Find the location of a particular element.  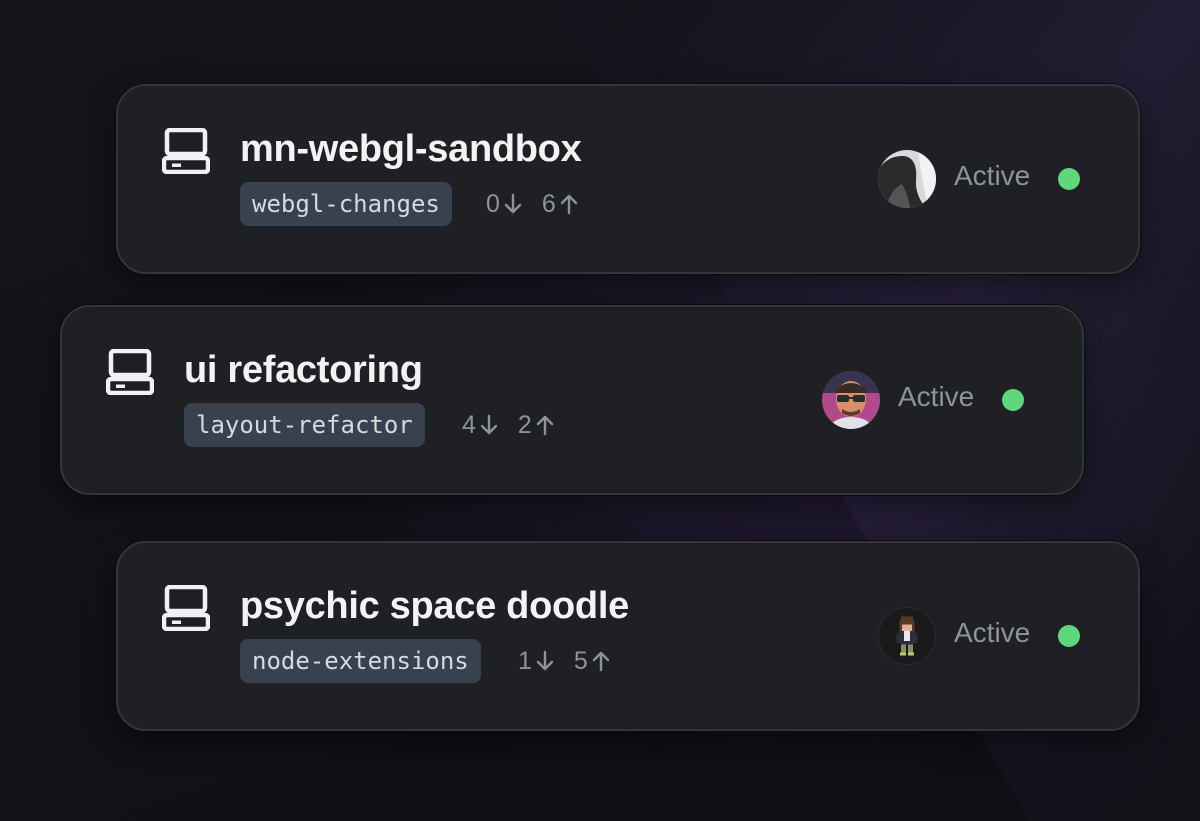

branch-badge: layout-refactor is located at coordinates (304, 425).